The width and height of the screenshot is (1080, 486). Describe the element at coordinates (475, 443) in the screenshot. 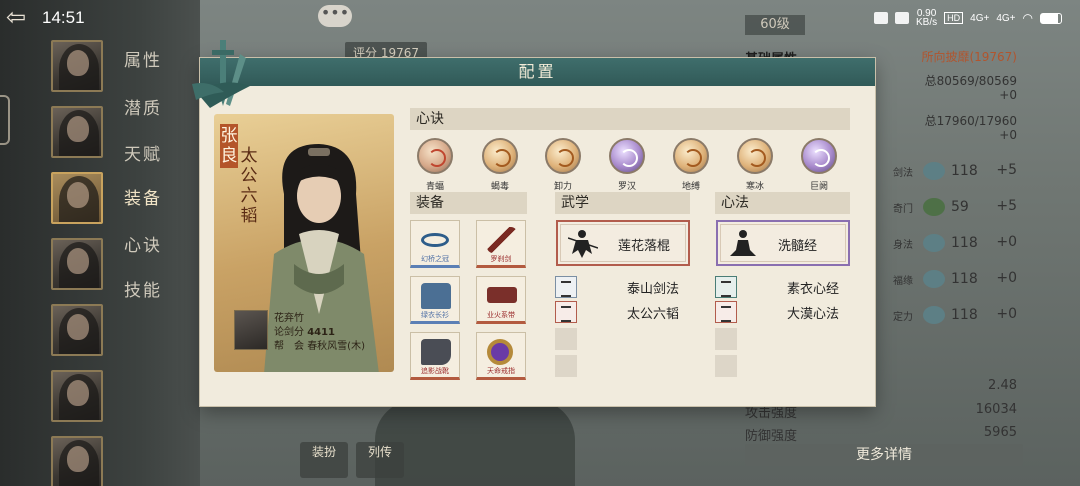

I see `character-robe` at that location.